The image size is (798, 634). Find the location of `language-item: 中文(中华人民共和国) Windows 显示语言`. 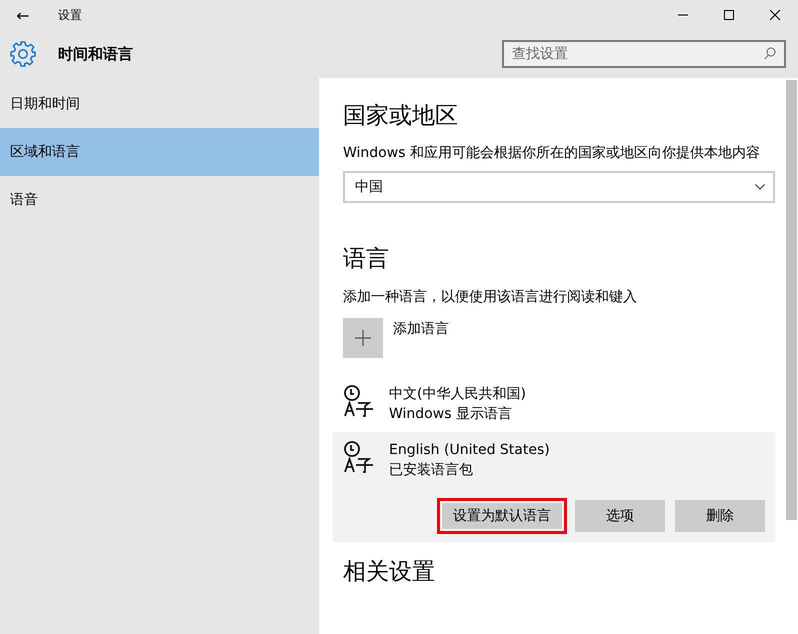

language-item: 中文(中华人民共和国) Windows 显示语言 is located at coordinates (554, 404).